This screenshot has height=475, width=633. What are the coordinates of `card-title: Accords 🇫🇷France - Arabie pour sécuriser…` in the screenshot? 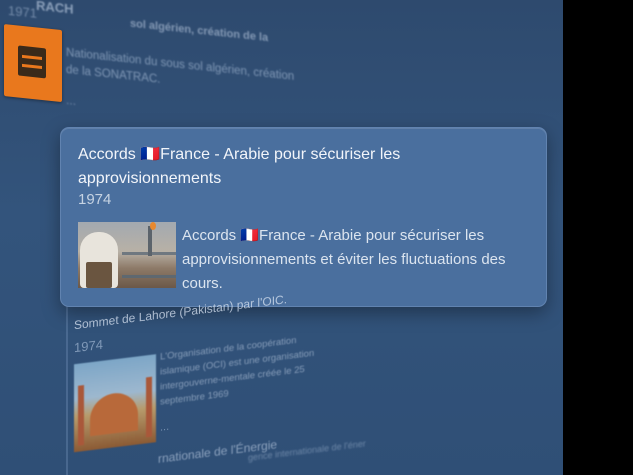 It's located at (239, 166).